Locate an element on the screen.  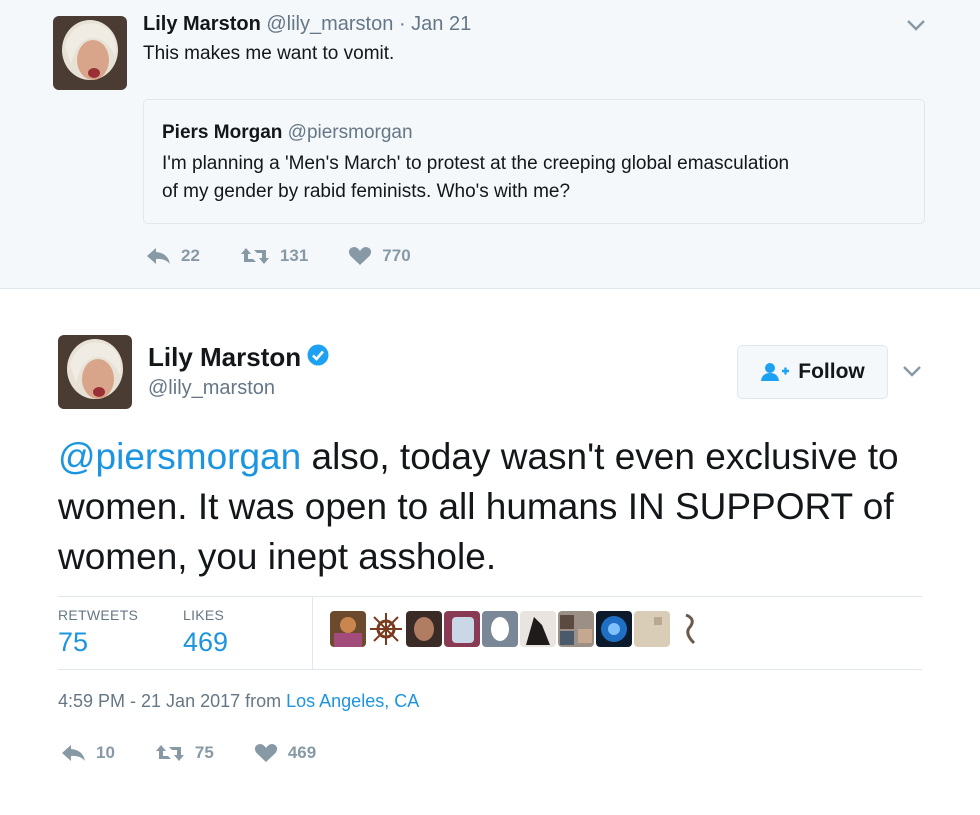
reply-button: 10 is located at coordinates (87, 753).